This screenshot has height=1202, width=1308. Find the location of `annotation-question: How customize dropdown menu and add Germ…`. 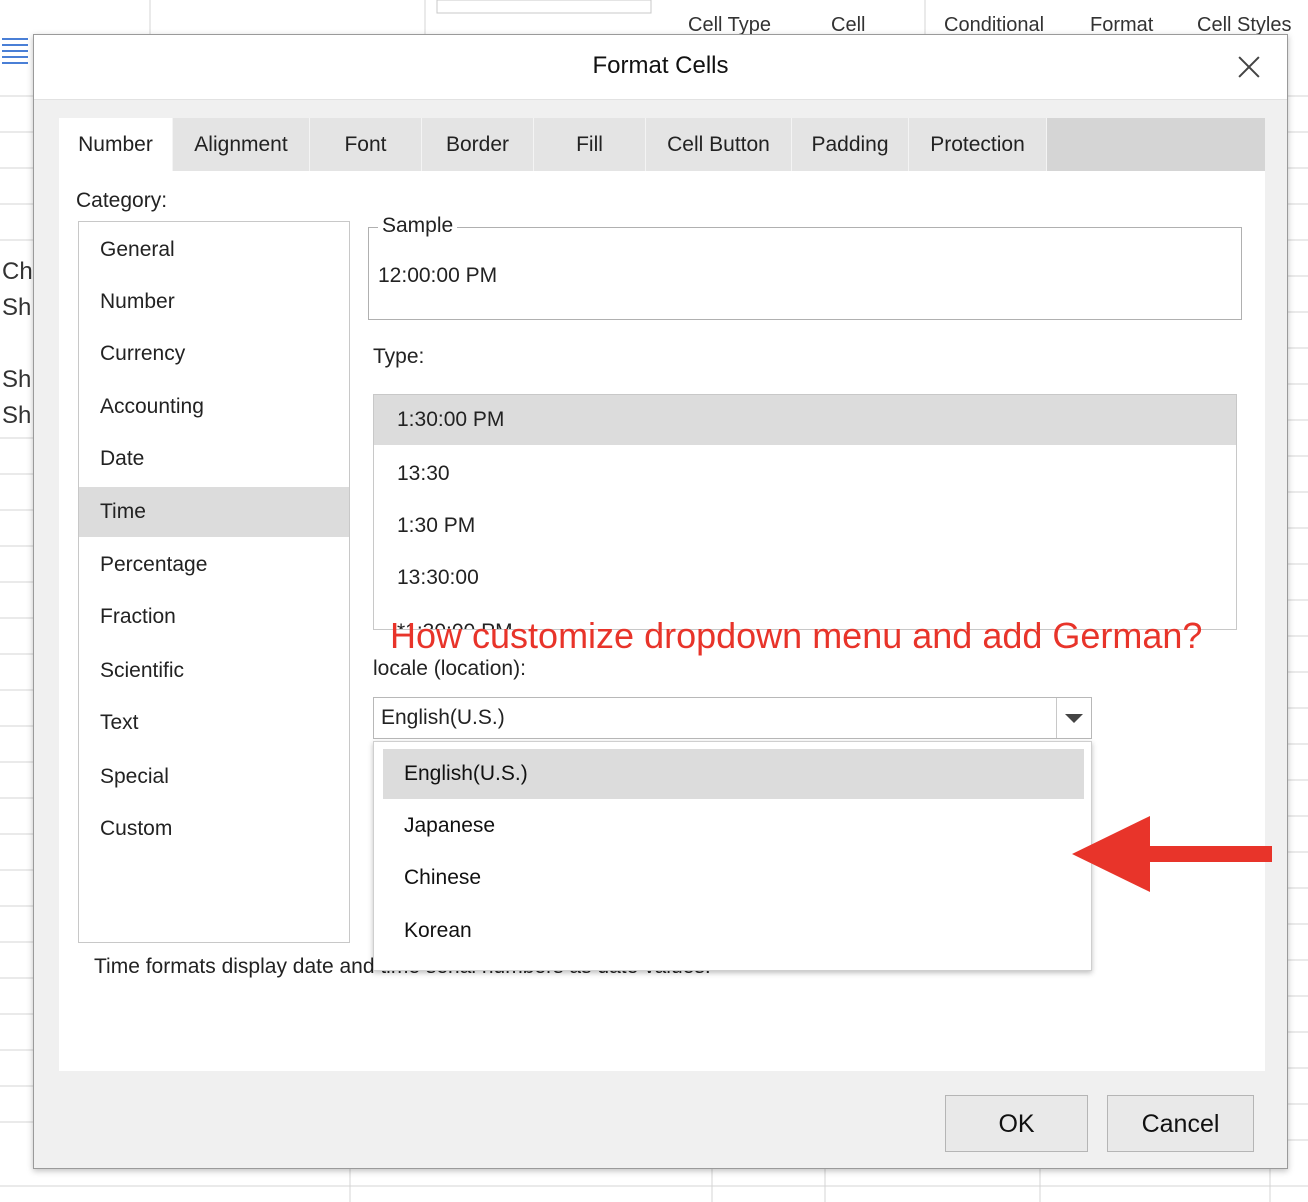

annotation-question: How customize dropdown menu and add Germ… is located at coordinates (796, 635).